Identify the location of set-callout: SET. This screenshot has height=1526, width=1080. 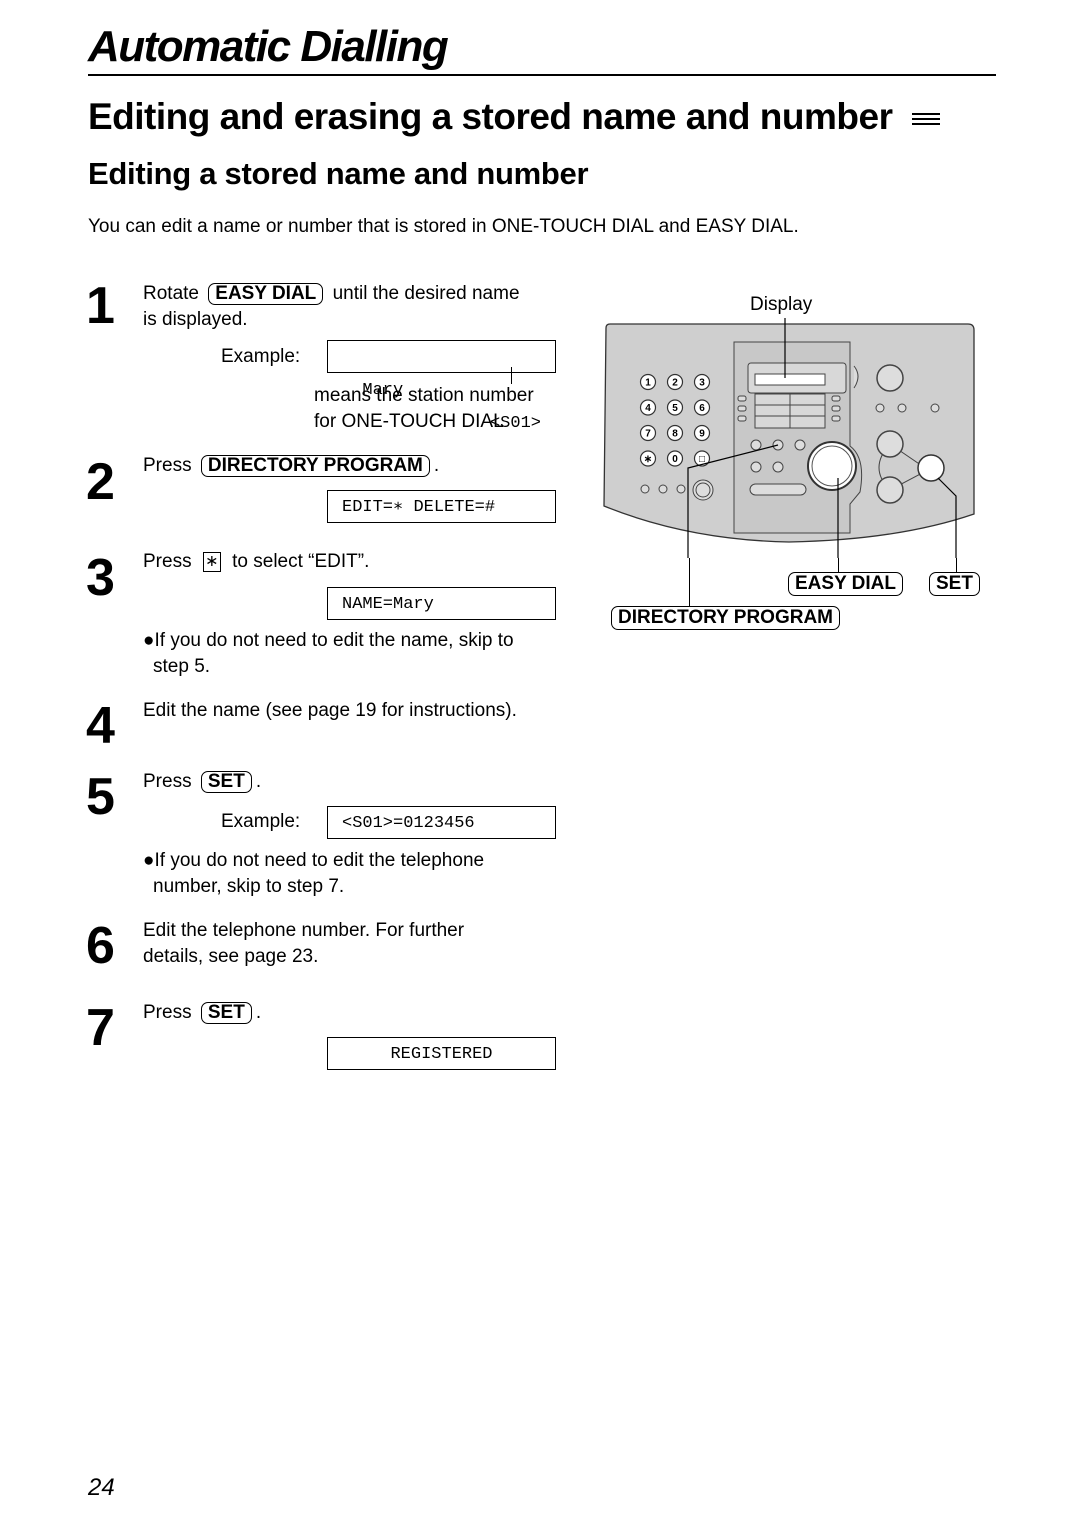
(954, 584).